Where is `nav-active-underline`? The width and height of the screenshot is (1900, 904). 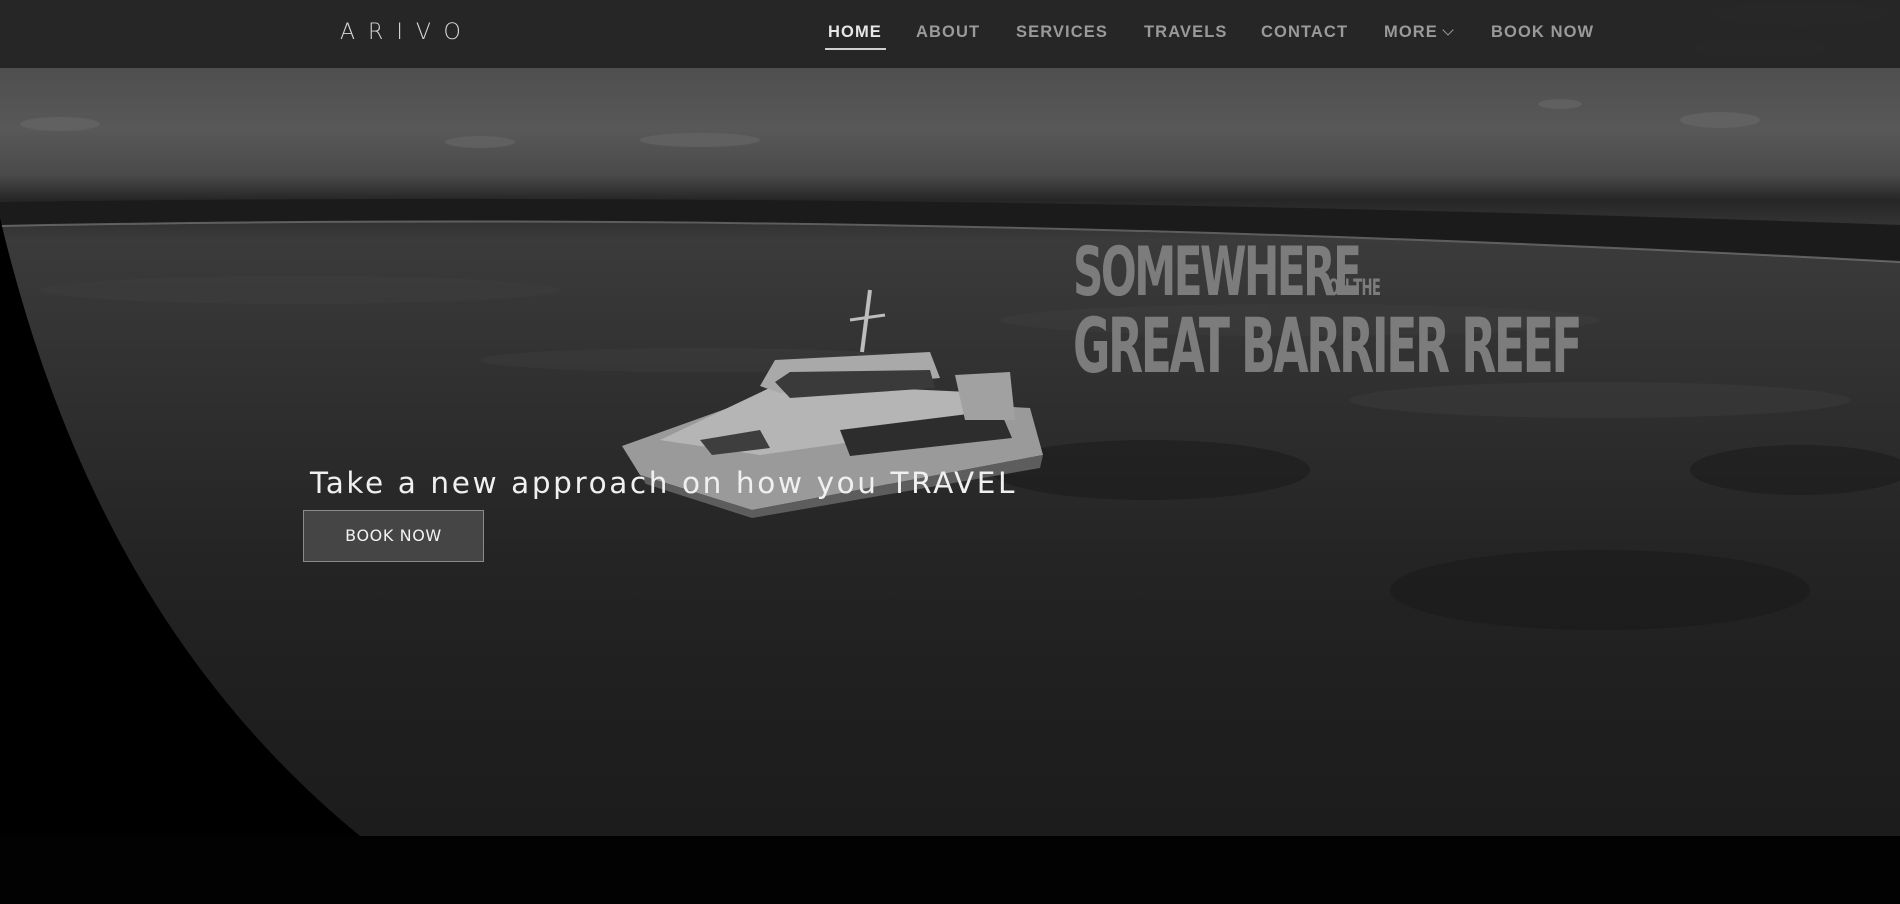 nav-active-underline is located at coordinates (855, 49).